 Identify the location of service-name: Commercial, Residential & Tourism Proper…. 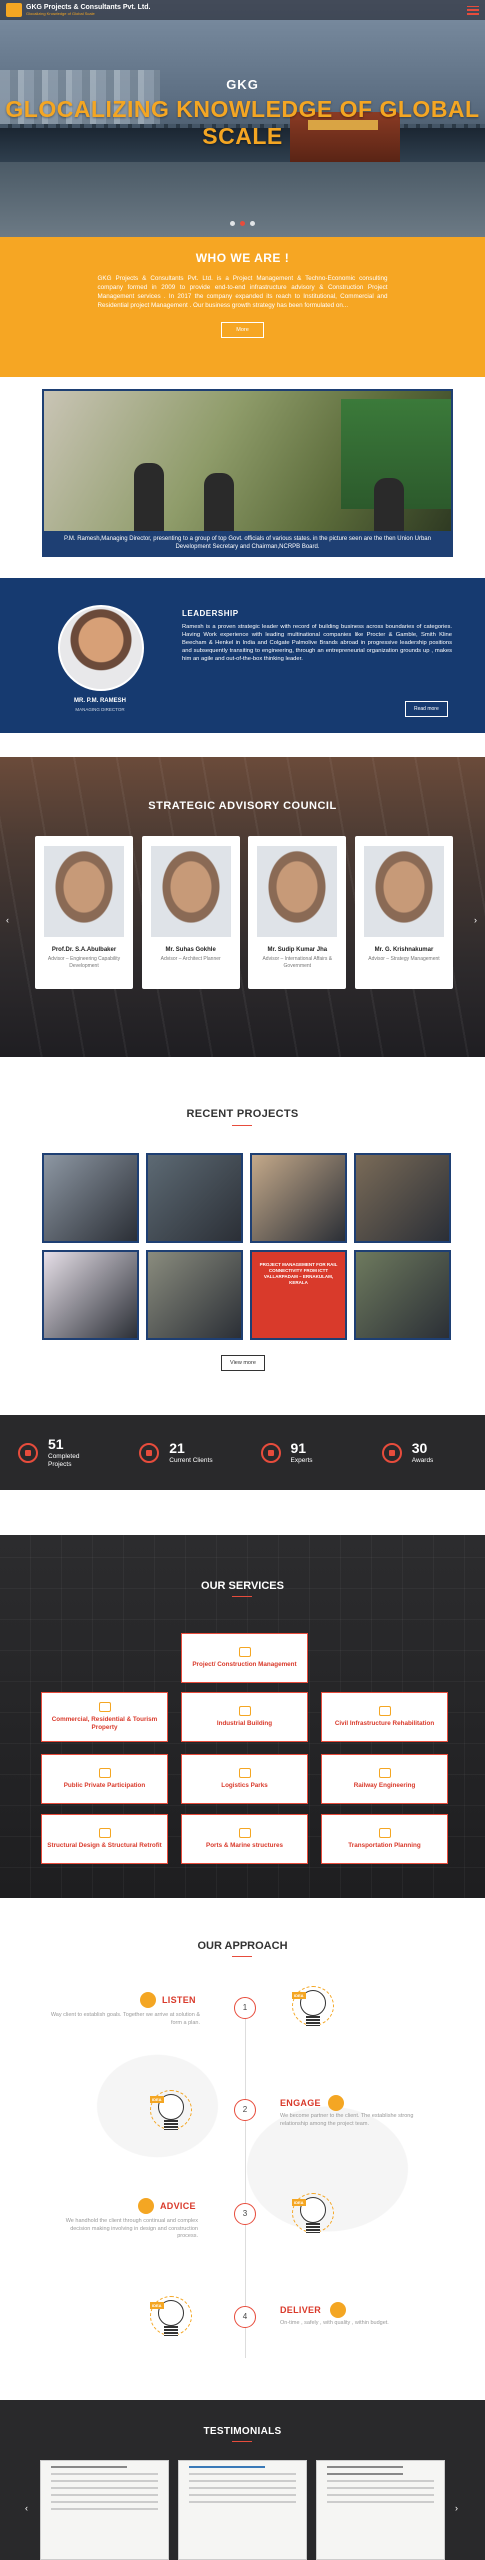
(104, 1723).